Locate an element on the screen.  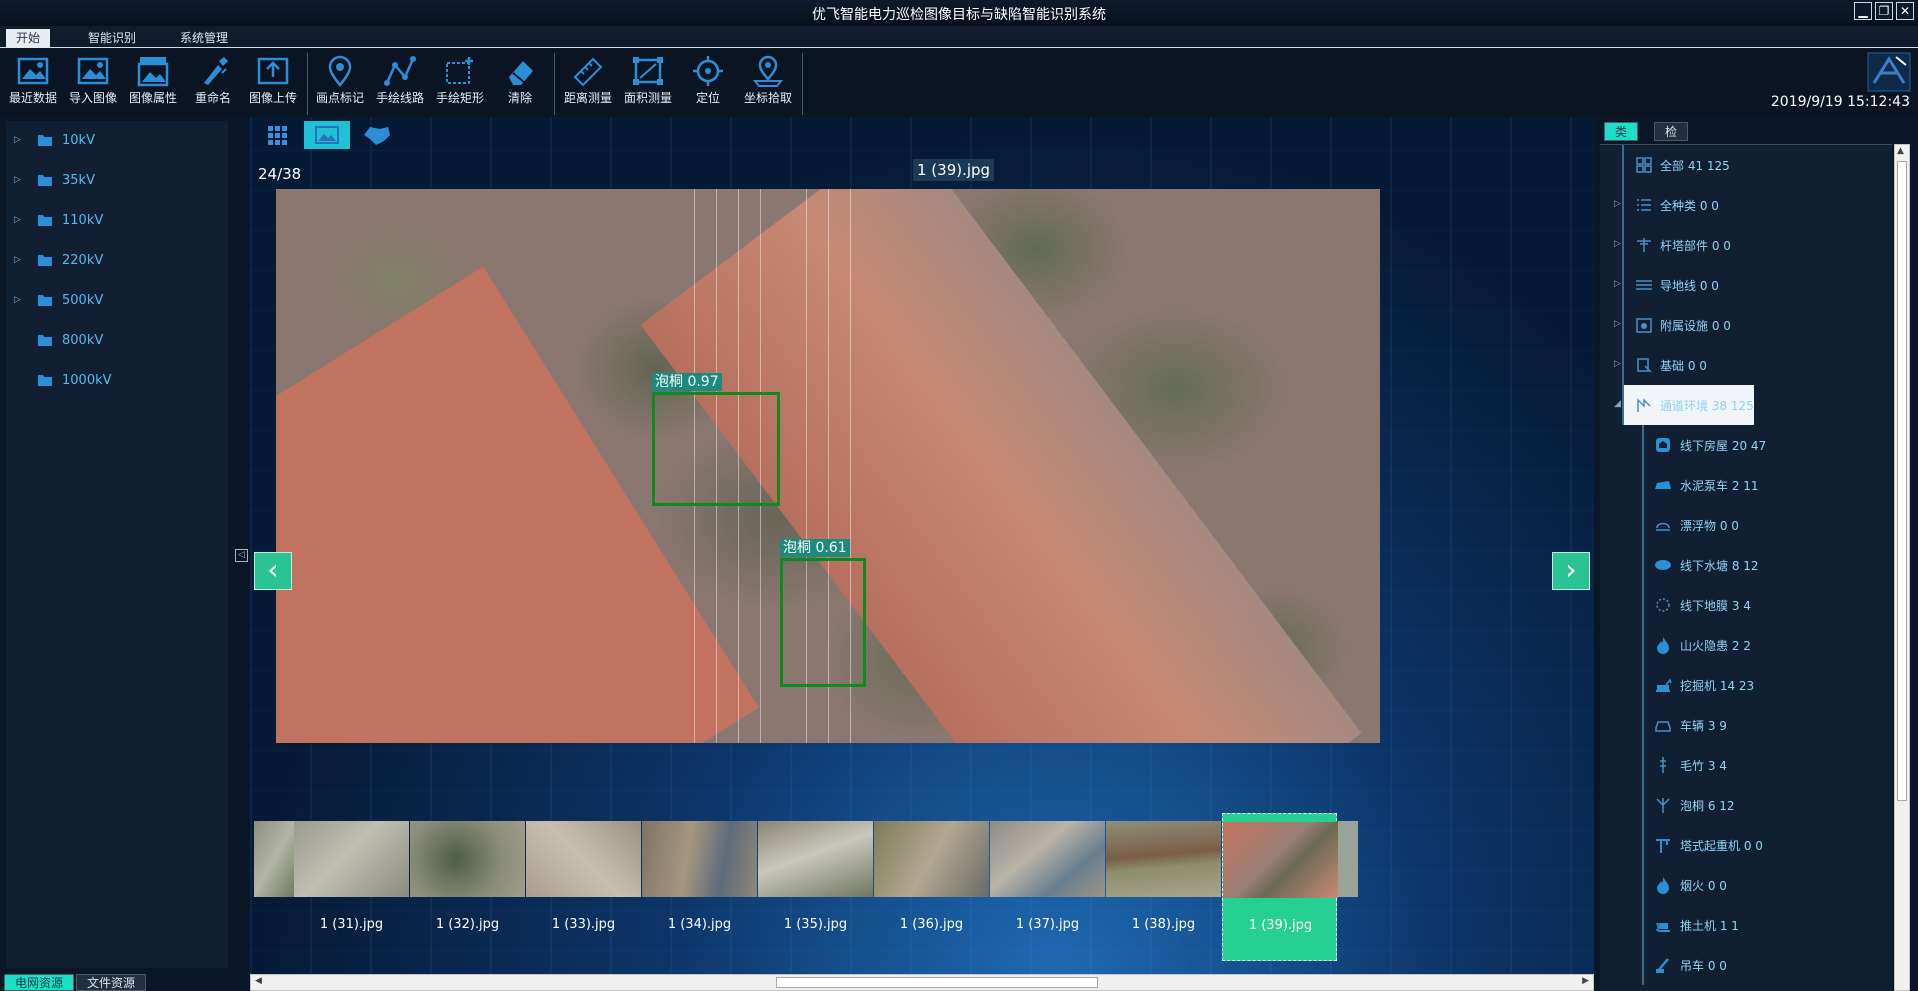
collapse-panel-button: ◁ is located at coordinates (241, 555).